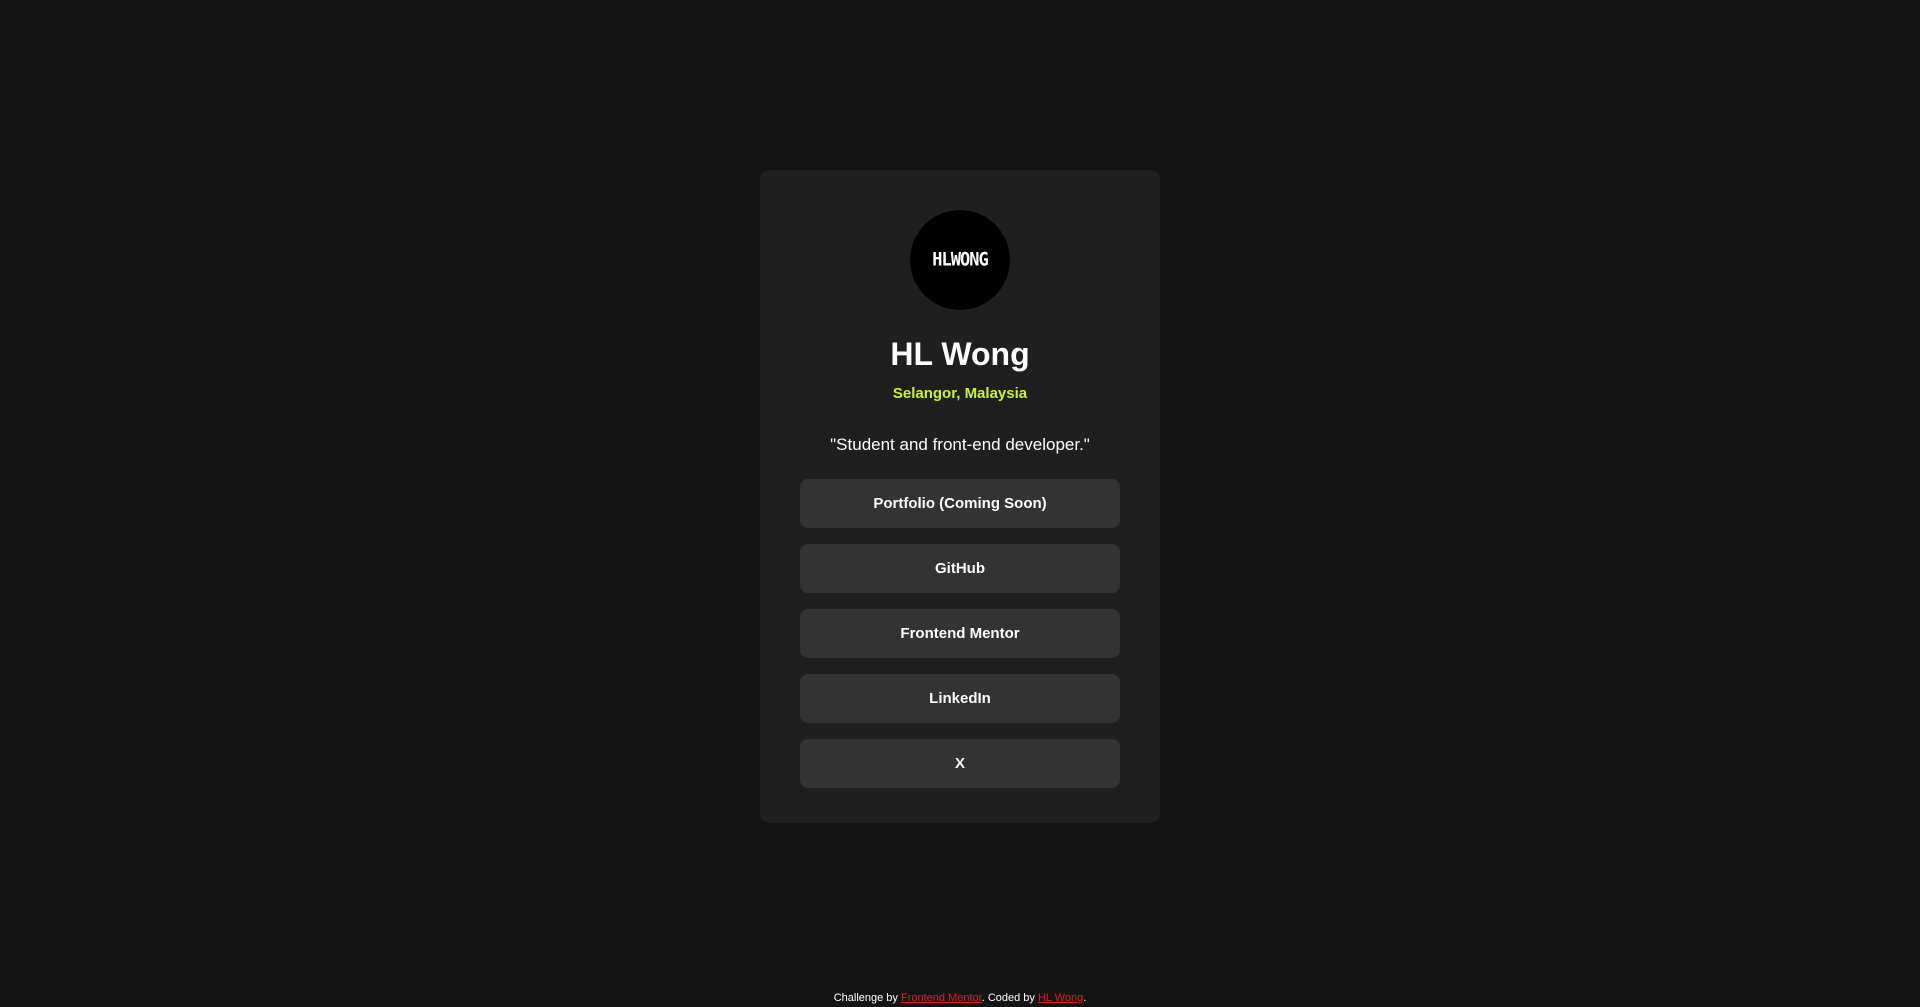  I want to click on portfolio-link-button: Portfolio (Coming Soon), so click(960, 503).